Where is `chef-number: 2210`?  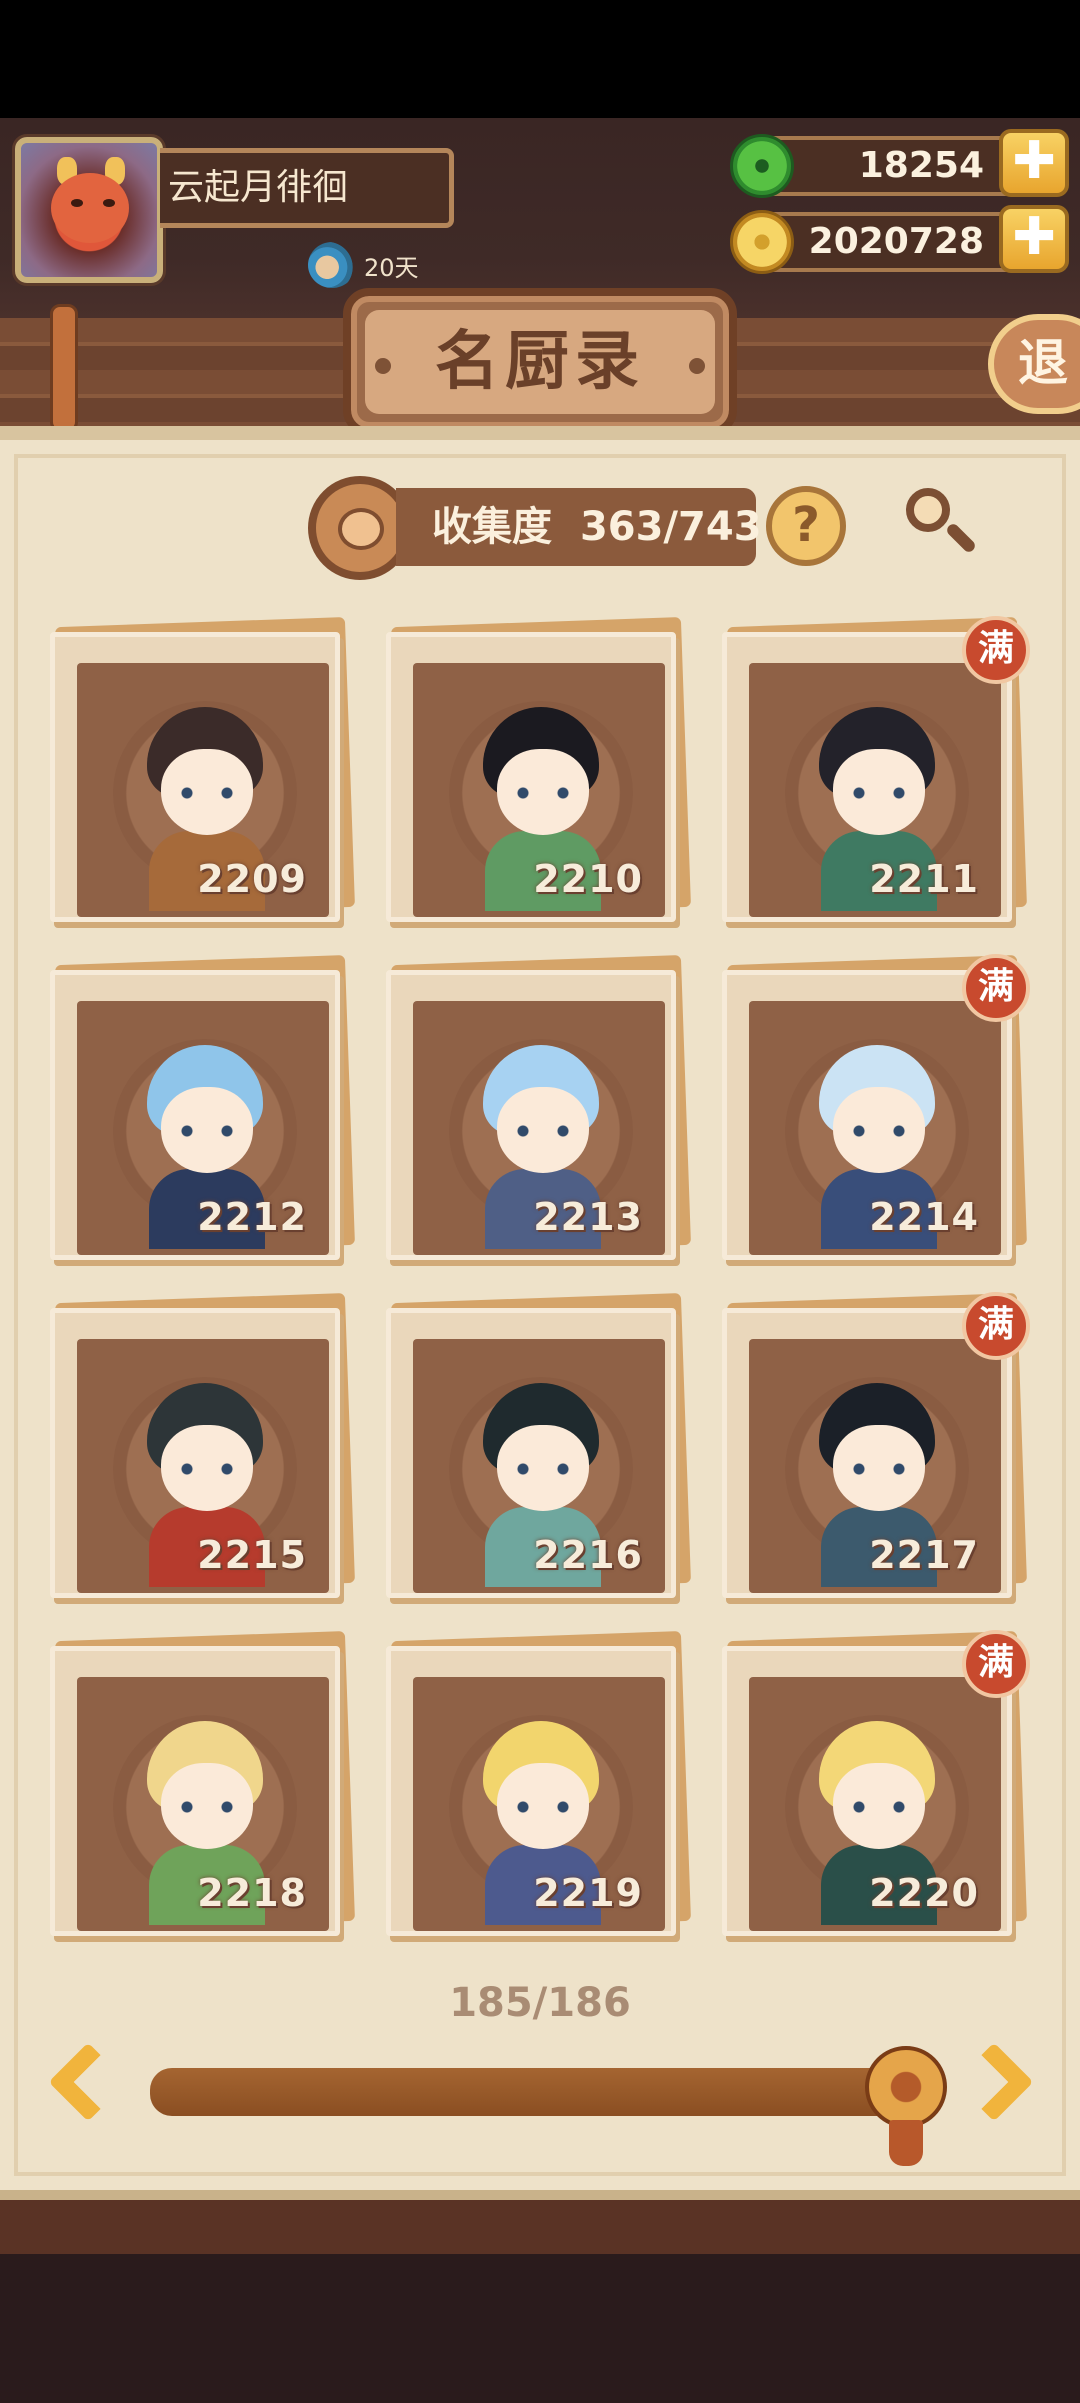
chef-number: 2210 is located at coordinates (588, 879).